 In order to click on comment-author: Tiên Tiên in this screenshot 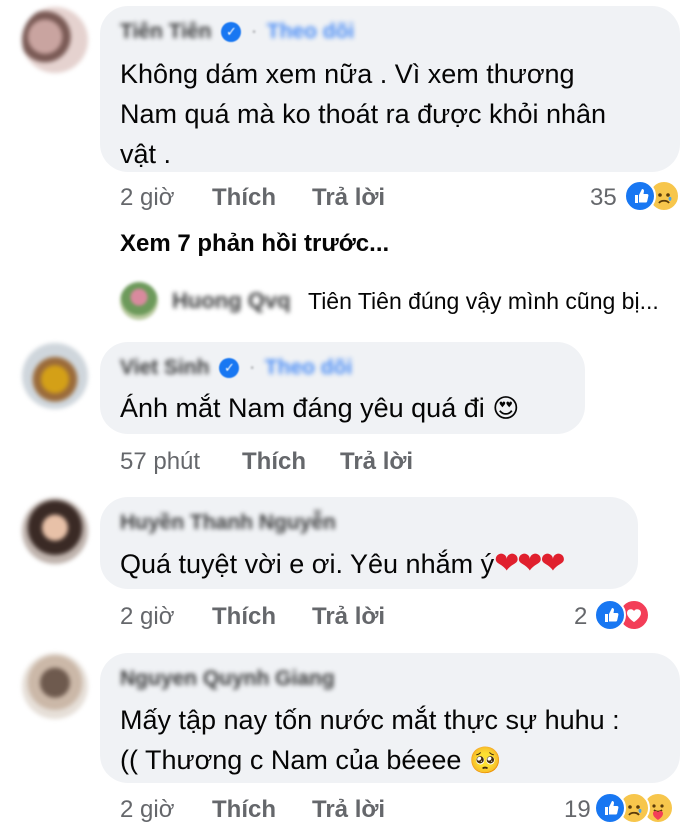, I will do `click(165, 32)`.